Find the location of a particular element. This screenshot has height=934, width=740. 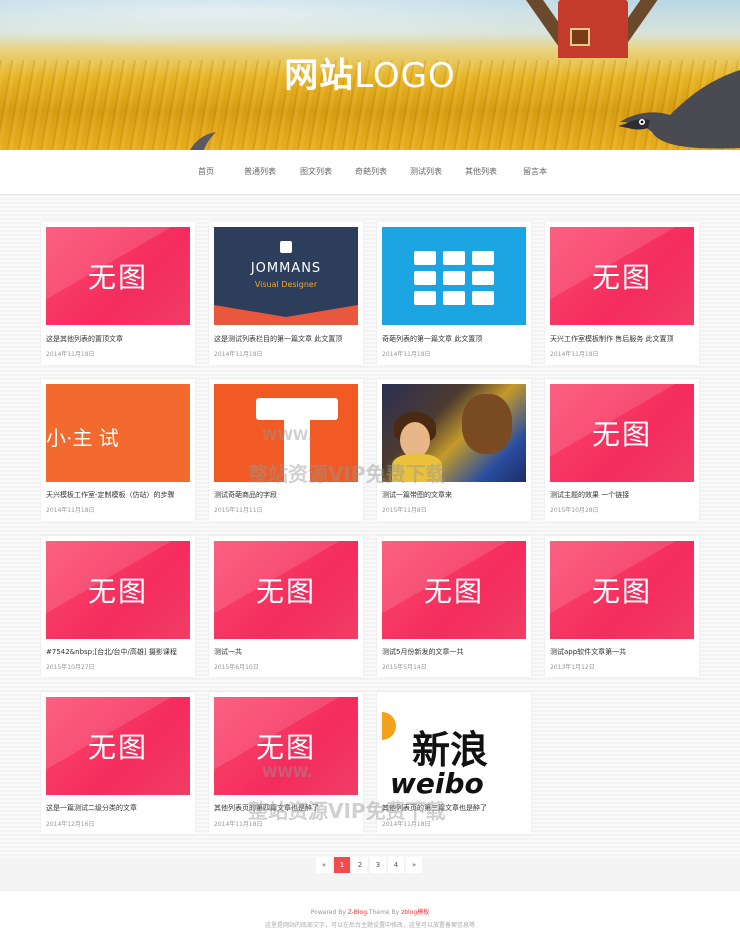

post-title: 其他列表页的第三篇文章也是醉了 is located at coordinates (455, 808).